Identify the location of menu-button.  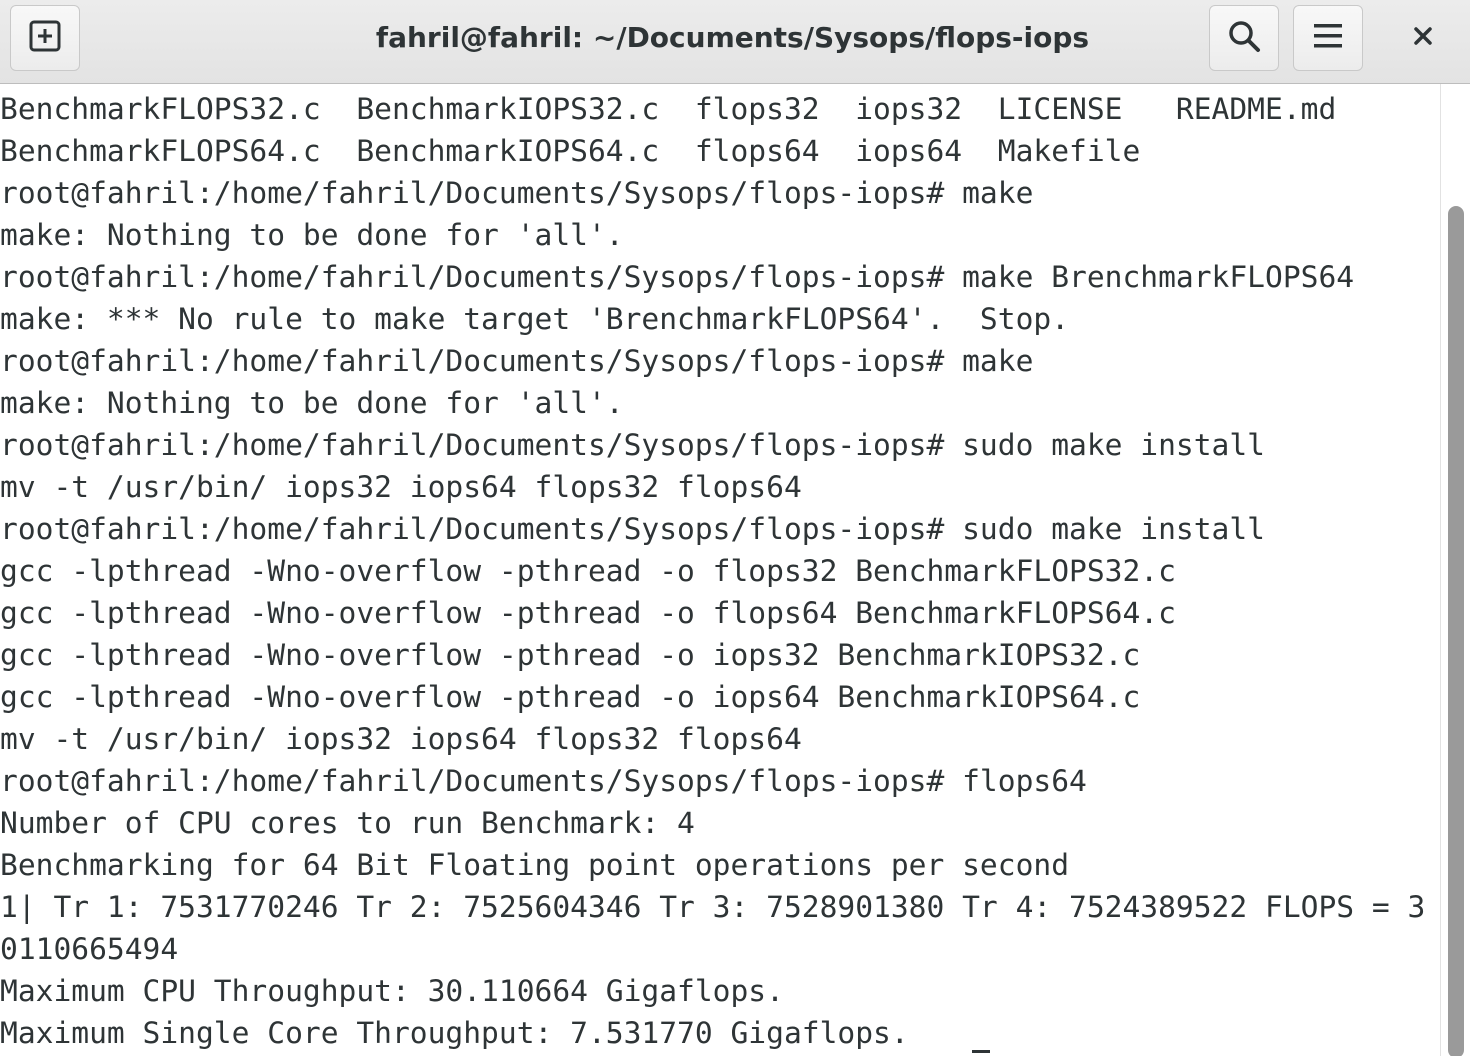
(1328, 38).